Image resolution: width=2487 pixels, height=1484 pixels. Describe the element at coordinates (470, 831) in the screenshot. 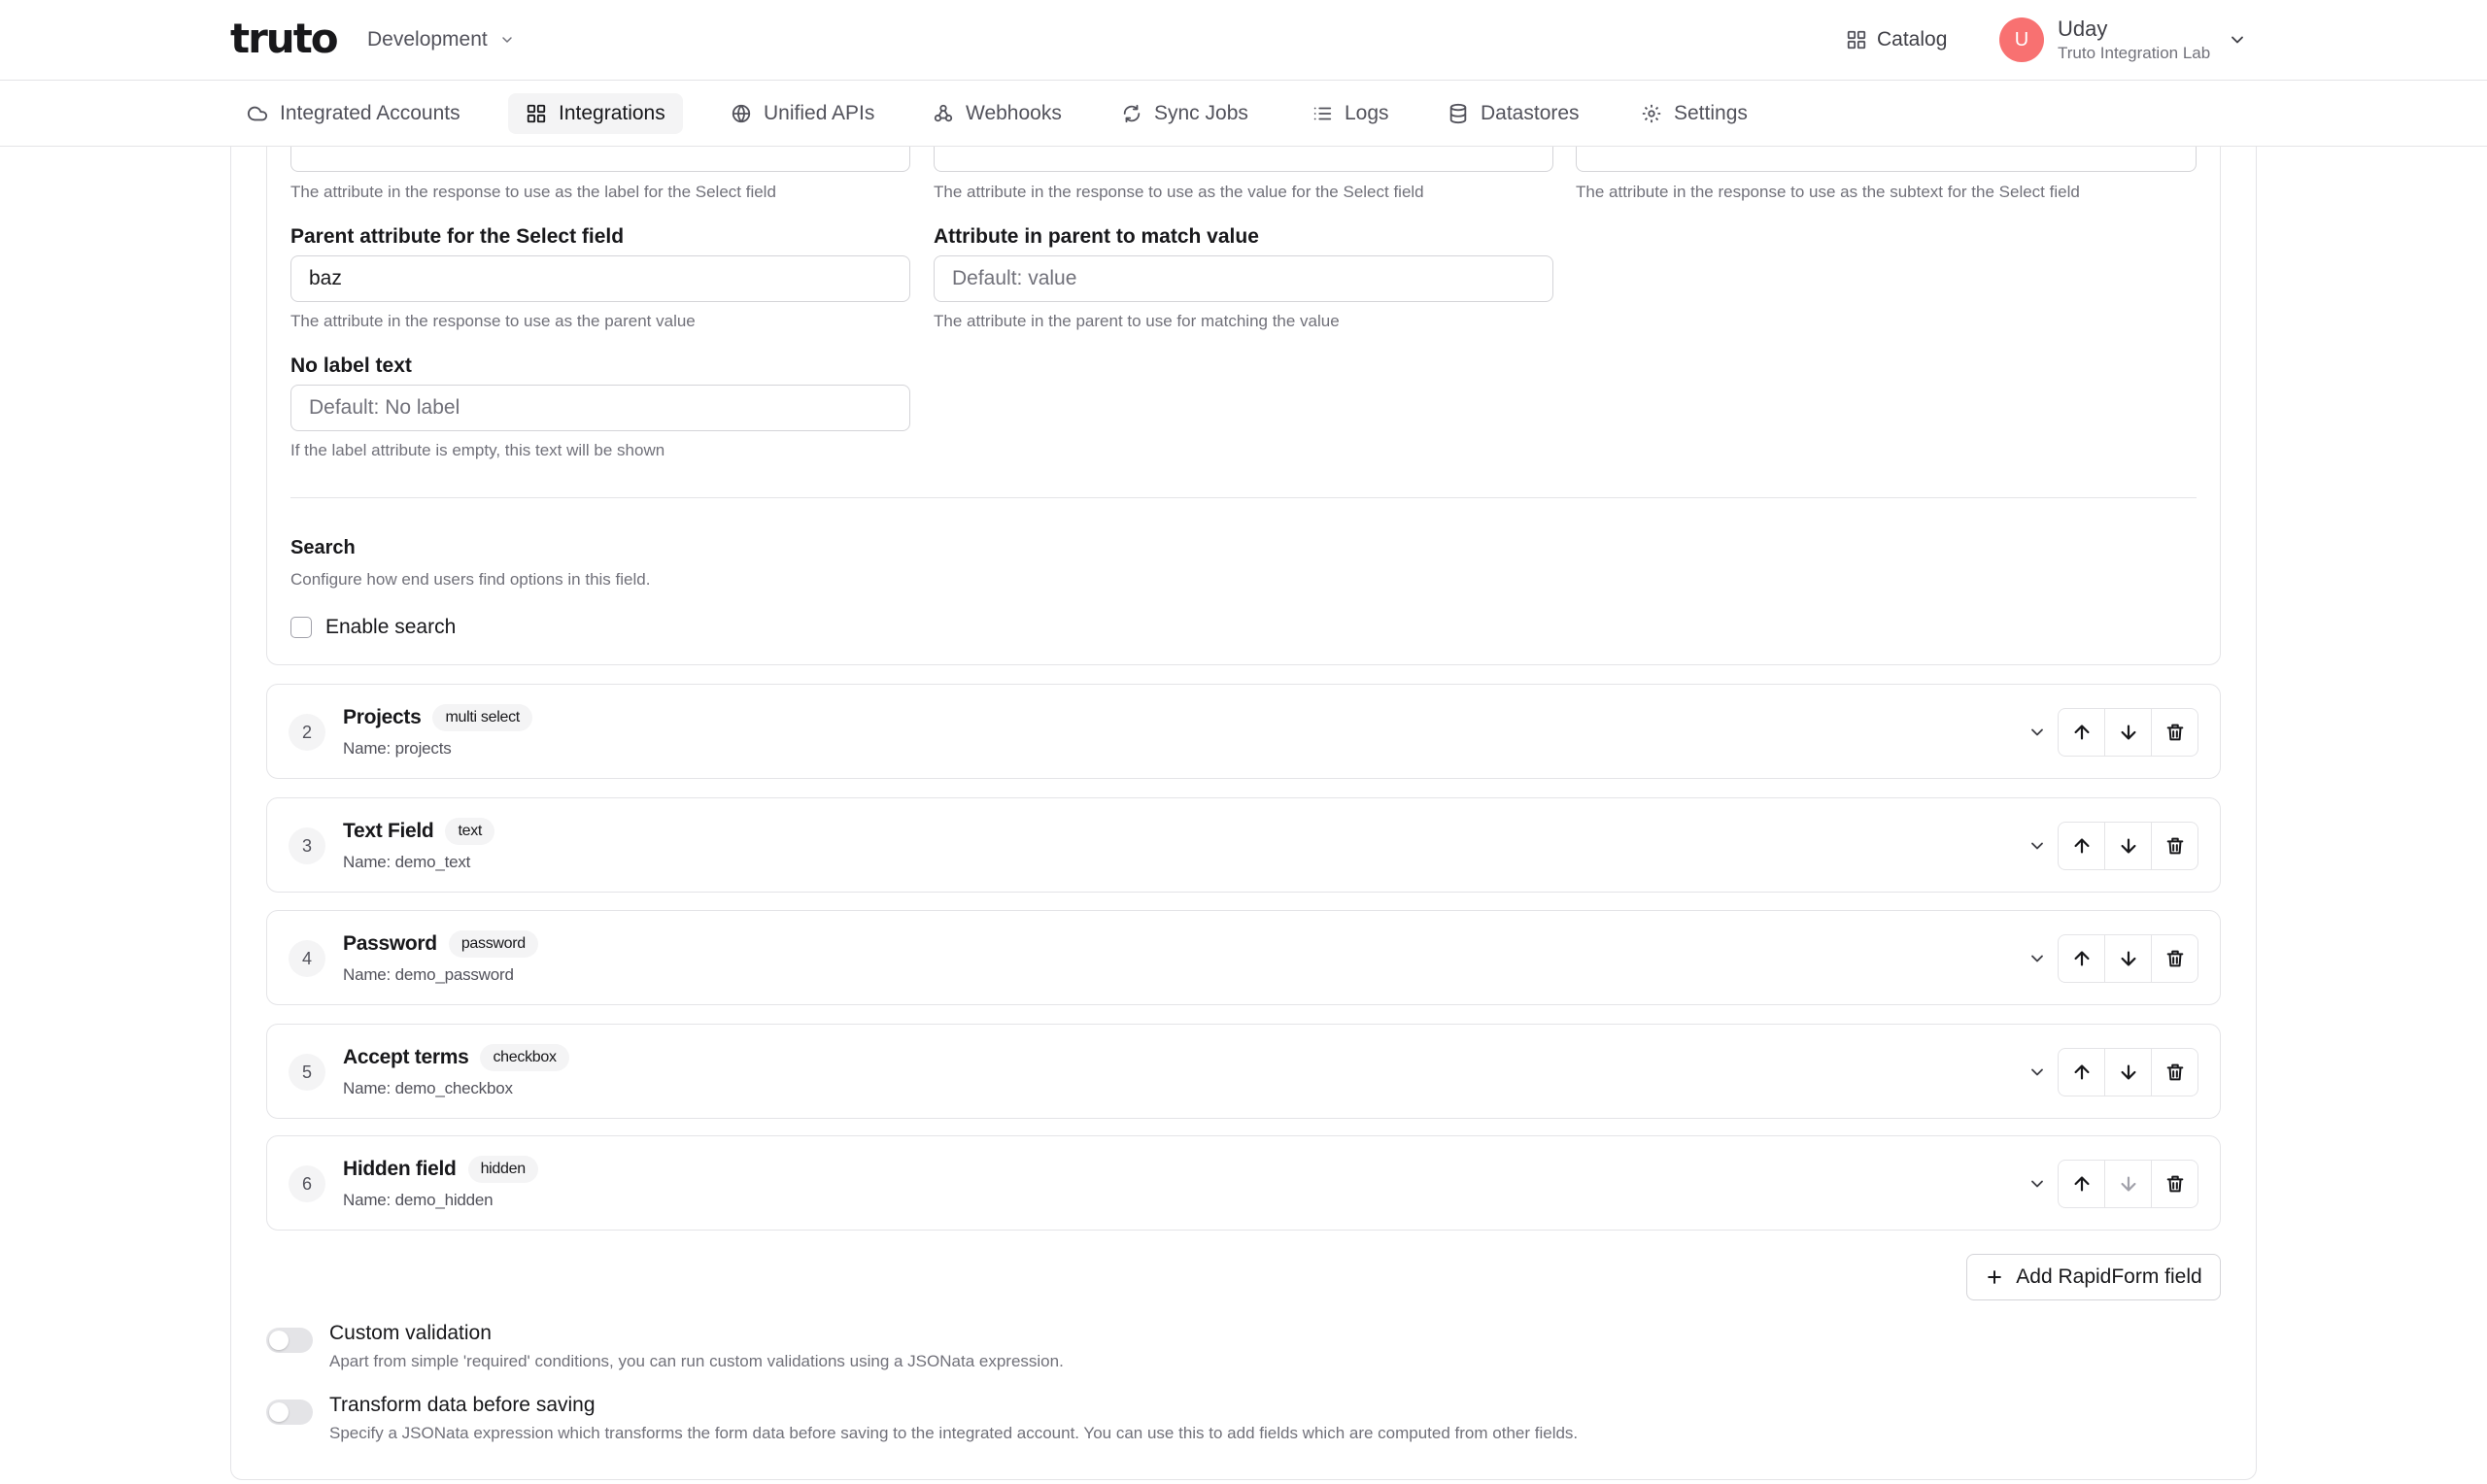

I see `field-type-badge: text` at that location.